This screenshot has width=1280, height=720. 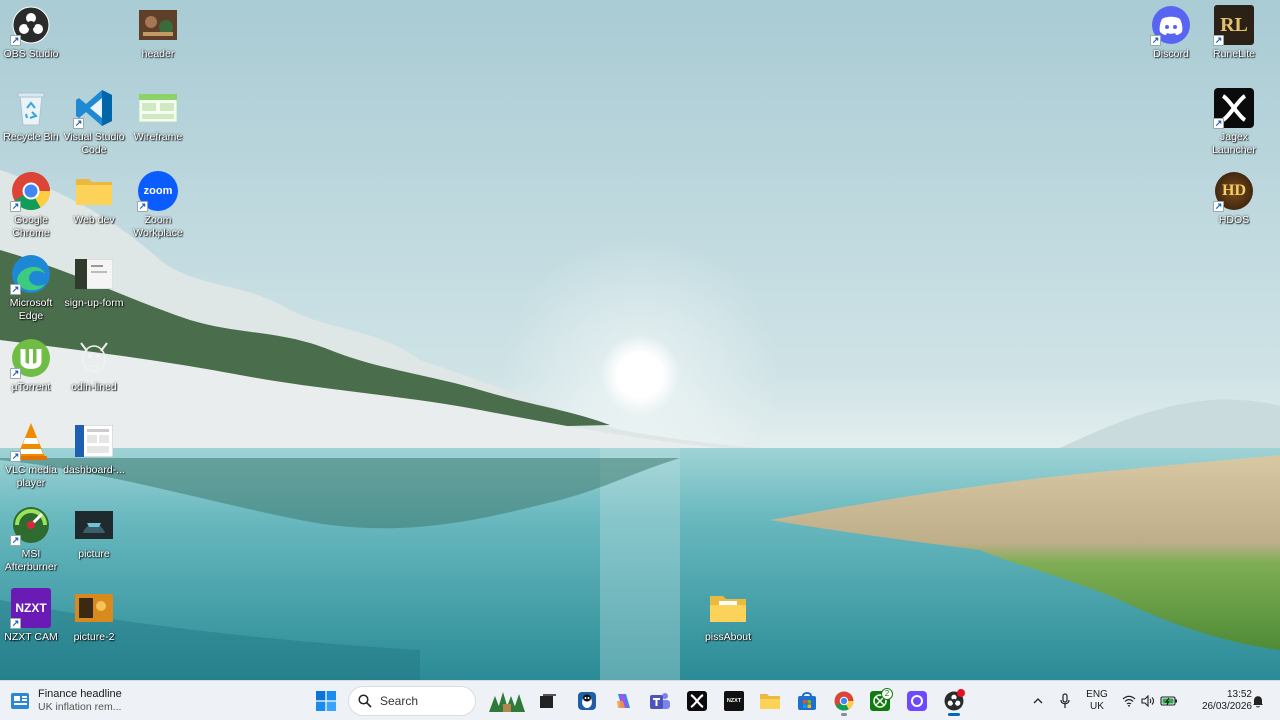 I want to click on chevron-up-icon, so click(x=1038, y=701).